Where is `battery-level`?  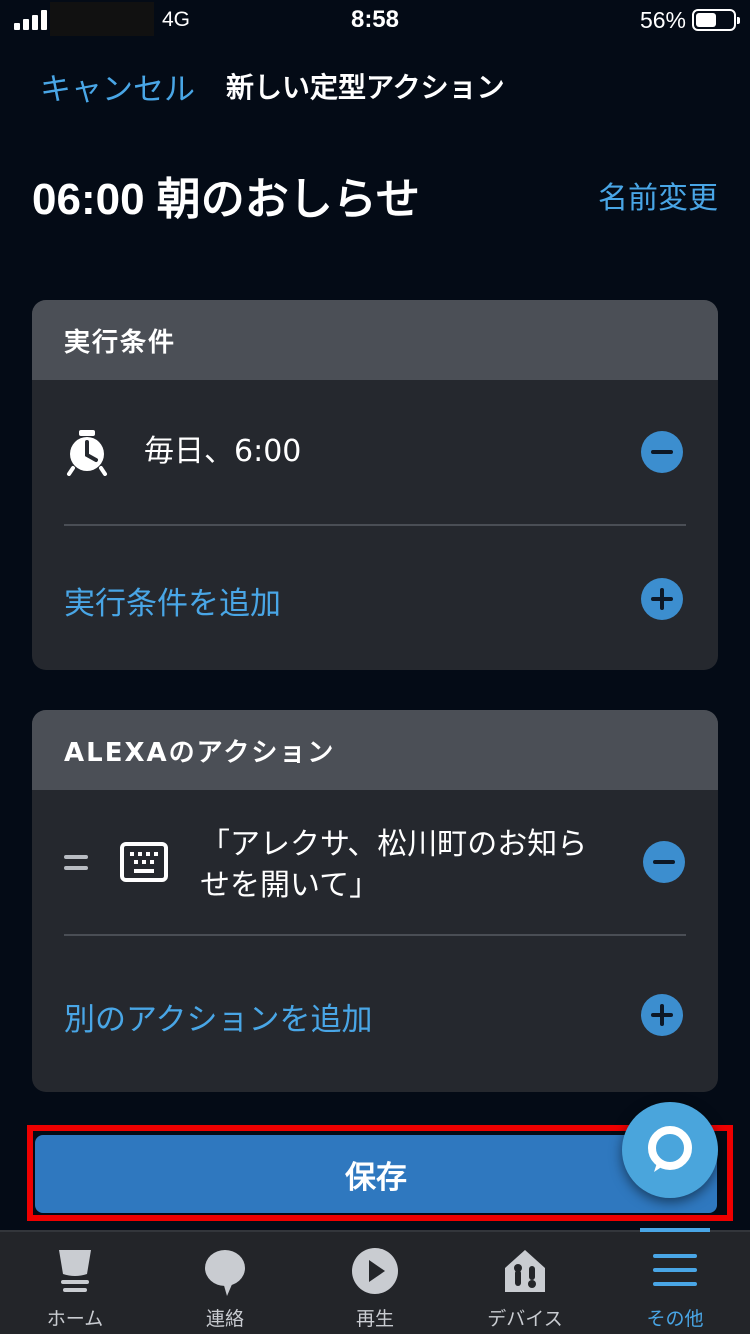 battery-level is located at coordinates (706, 20).